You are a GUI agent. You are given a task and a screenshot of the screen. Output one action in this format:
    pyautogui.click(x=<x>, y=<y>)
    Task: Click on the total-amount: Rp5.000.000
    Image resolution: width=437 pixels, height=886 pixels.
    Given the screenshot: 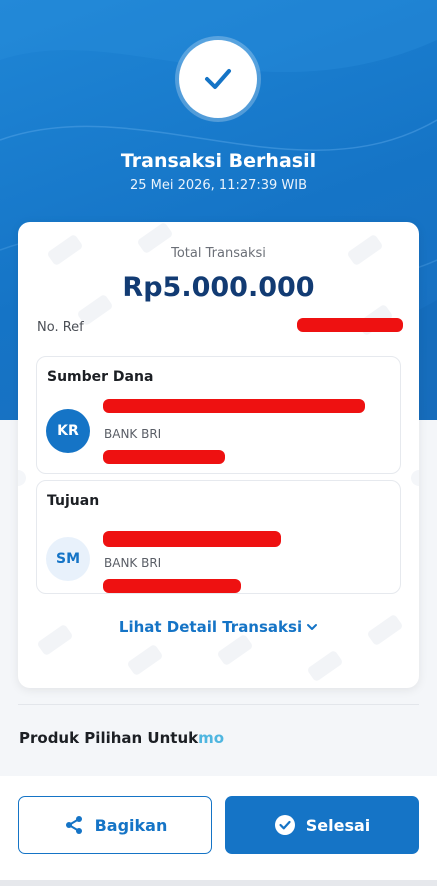 What is the action you would take?
    pyautogui.click(x=218, y=287)
    